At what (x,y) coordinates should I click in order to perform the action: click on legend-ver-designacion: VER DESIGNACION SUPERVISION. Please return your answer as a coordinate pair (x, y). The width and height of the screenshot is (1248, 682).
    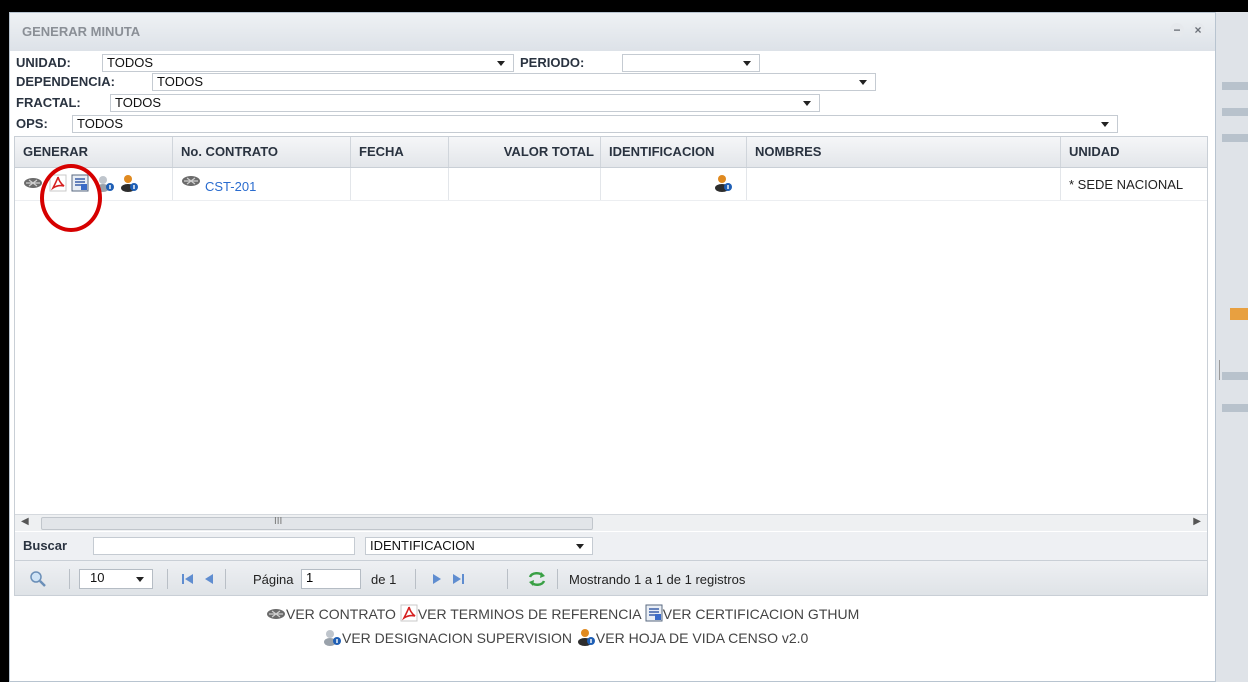
    Looking at the image, I should click on (457, 638).